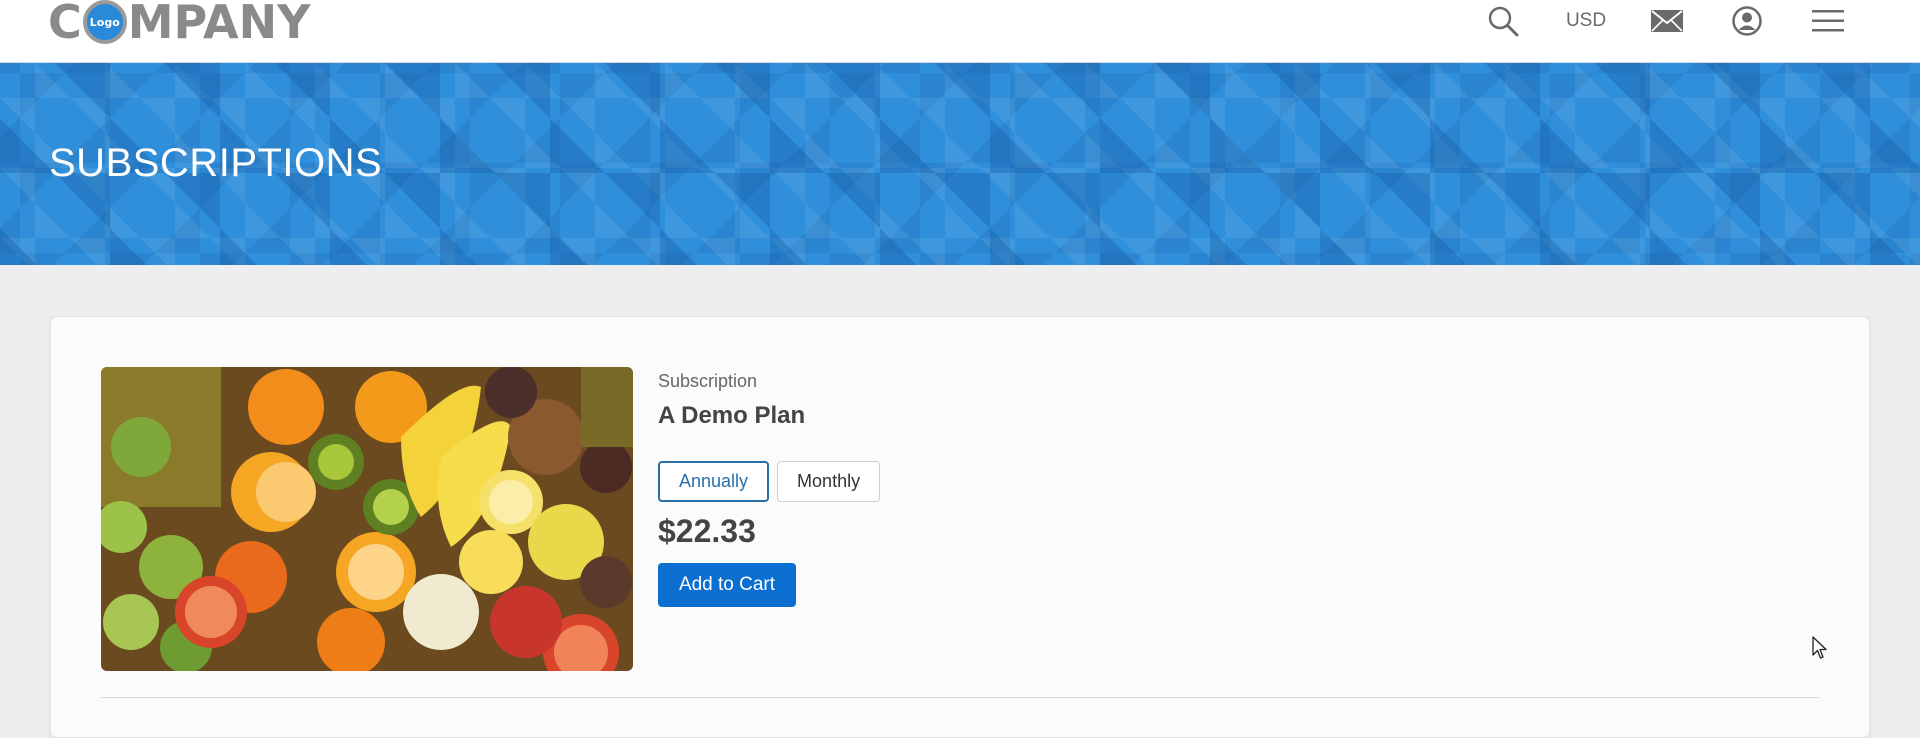 The image size is (1920, 738). I want to click on menu-icon, so click(1828, 21).